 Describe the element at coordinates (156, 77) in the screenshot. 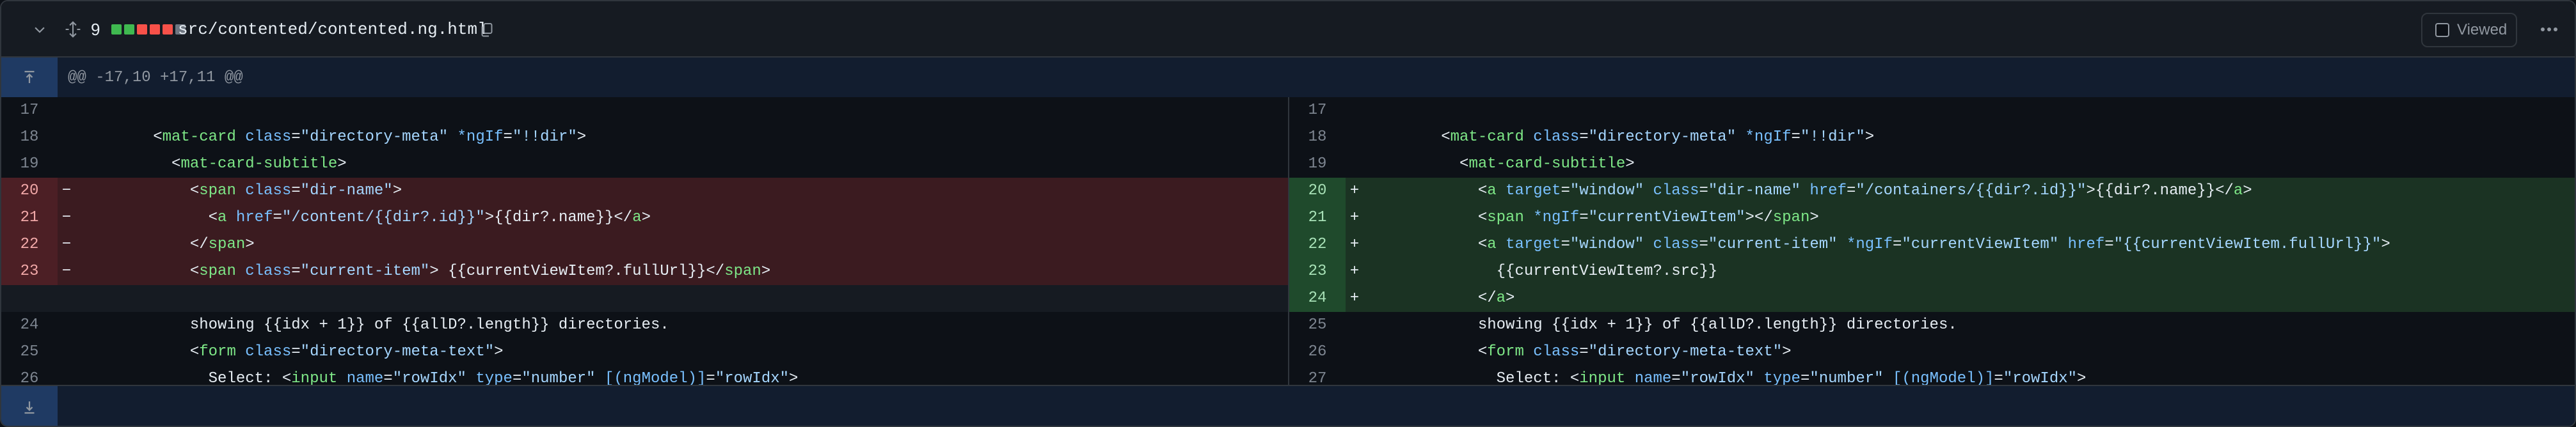

I see `hunk-range: @@ -17,10 +17,11 @@` at that location.